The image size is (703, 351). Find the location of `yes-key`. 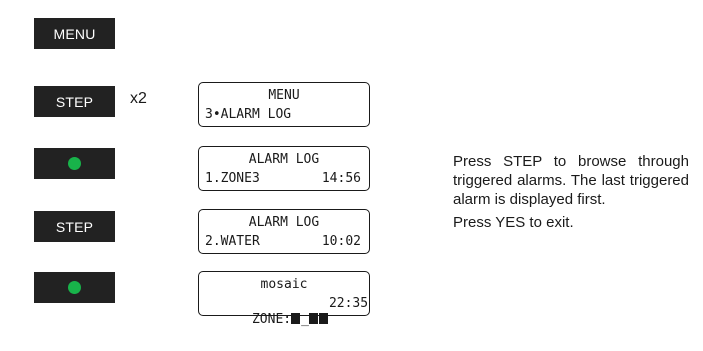

yes-key is located at coordinates (74, 163).